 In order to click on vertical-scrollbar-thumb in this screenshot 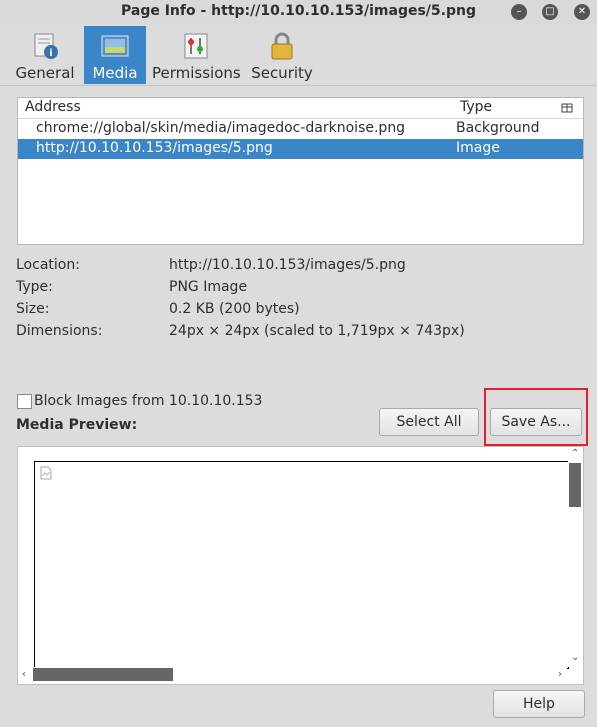, I will do `click(575, 485)`.